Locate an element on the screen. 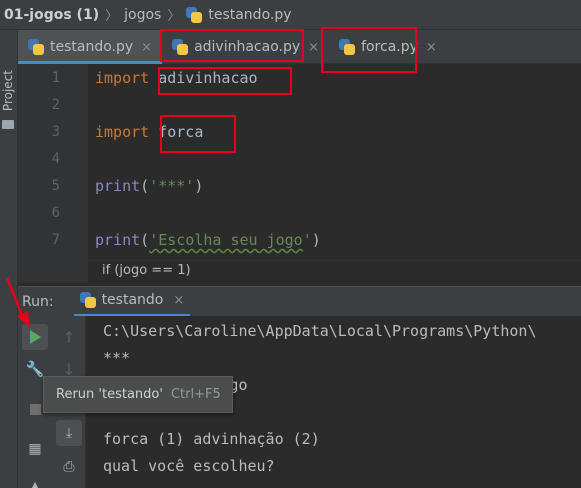 This screenshot has height=488, width=581. console-line: *** is located at coordinates (117, 358).